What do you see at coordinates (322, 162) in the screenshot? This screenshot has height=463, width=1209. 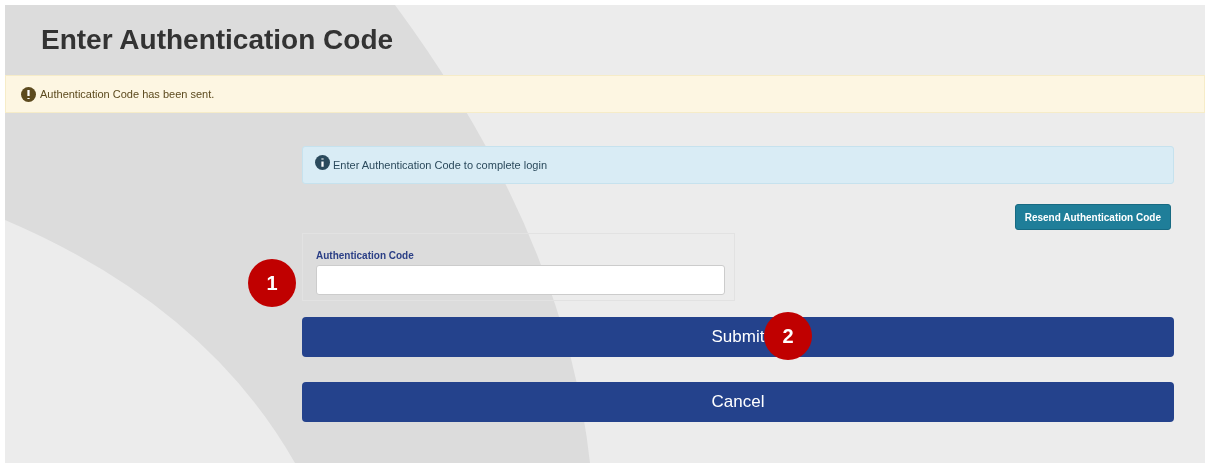 I see `info-icon` at bounding box center [322, 162].